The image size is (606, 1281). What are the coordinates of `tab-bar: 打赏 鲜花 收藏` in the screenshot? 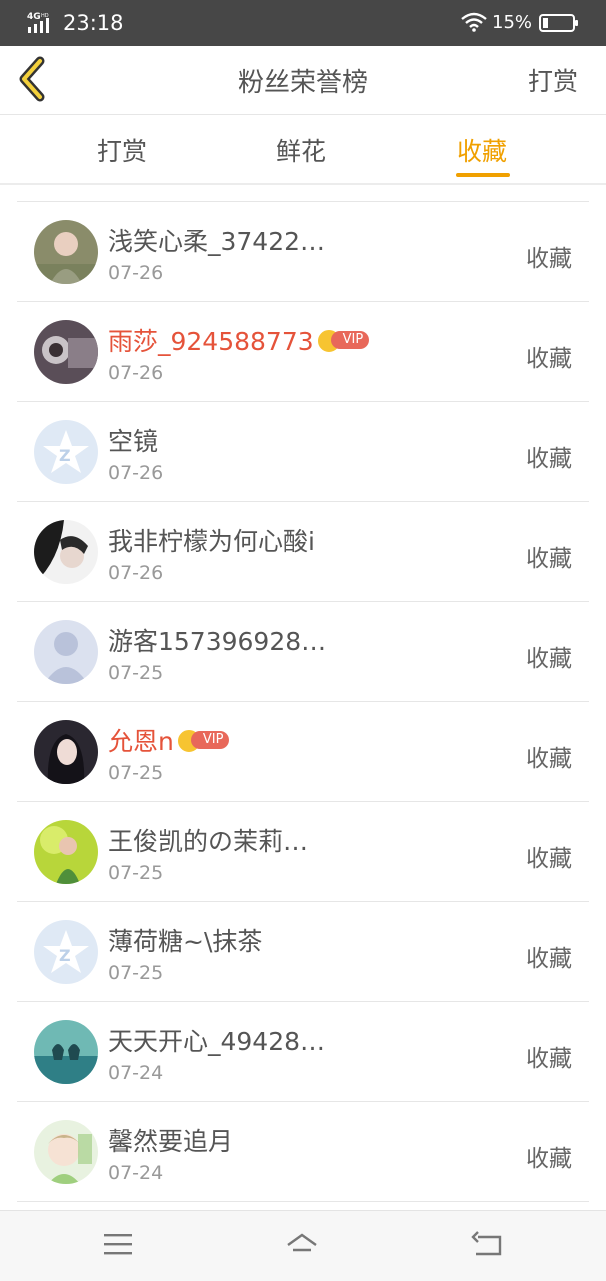 It's located at (303, 150).